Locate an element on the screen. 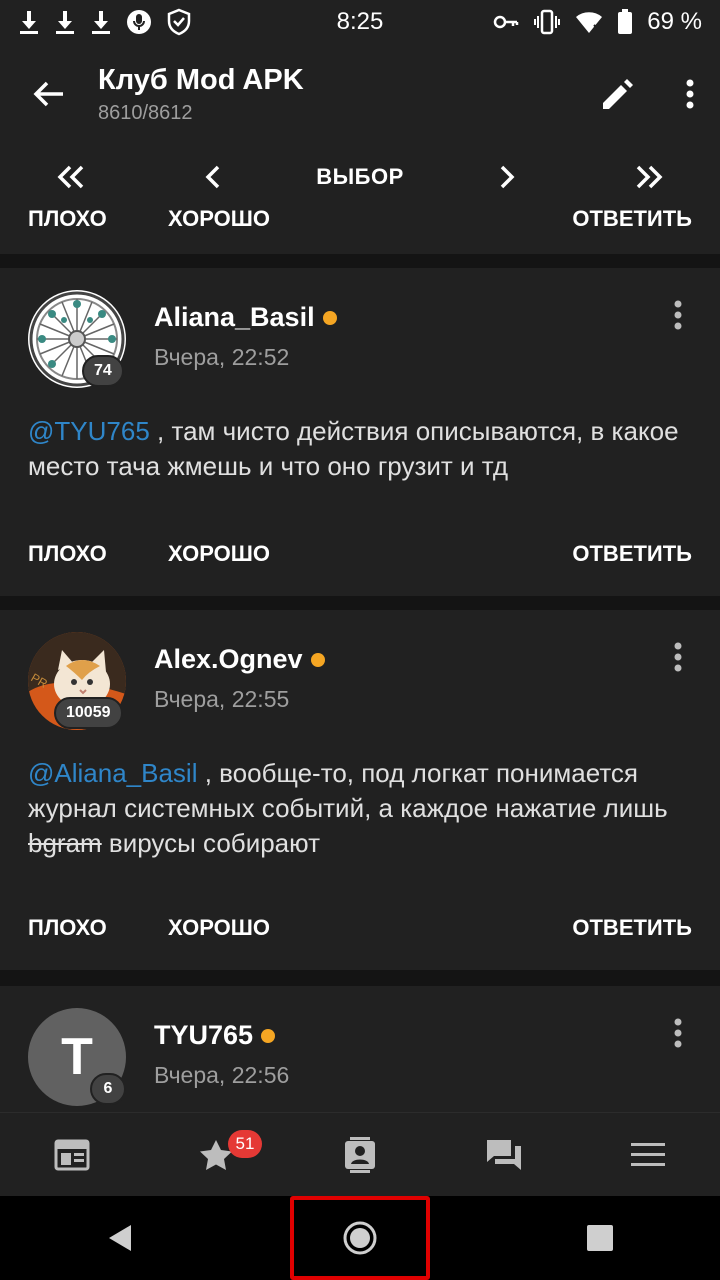 This screenshot has width=720, height=1280. battery-percent: 69 % is located at coordinates (674, 21).